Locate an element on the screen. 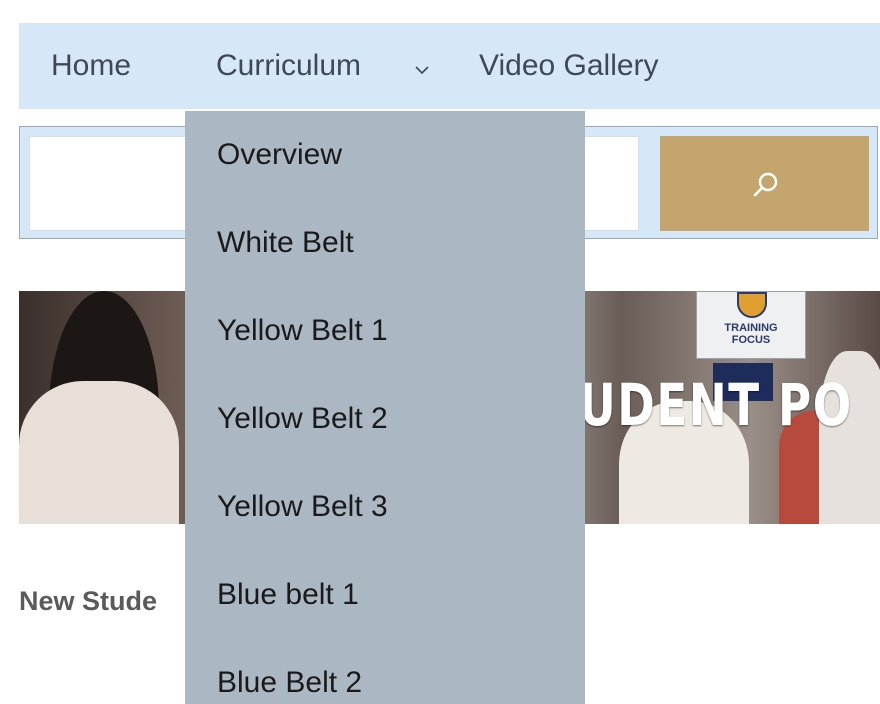 Image resolution: width=880 pixels, height=704 pixels. chevron-down-icon is located at coordinates (422, 66).